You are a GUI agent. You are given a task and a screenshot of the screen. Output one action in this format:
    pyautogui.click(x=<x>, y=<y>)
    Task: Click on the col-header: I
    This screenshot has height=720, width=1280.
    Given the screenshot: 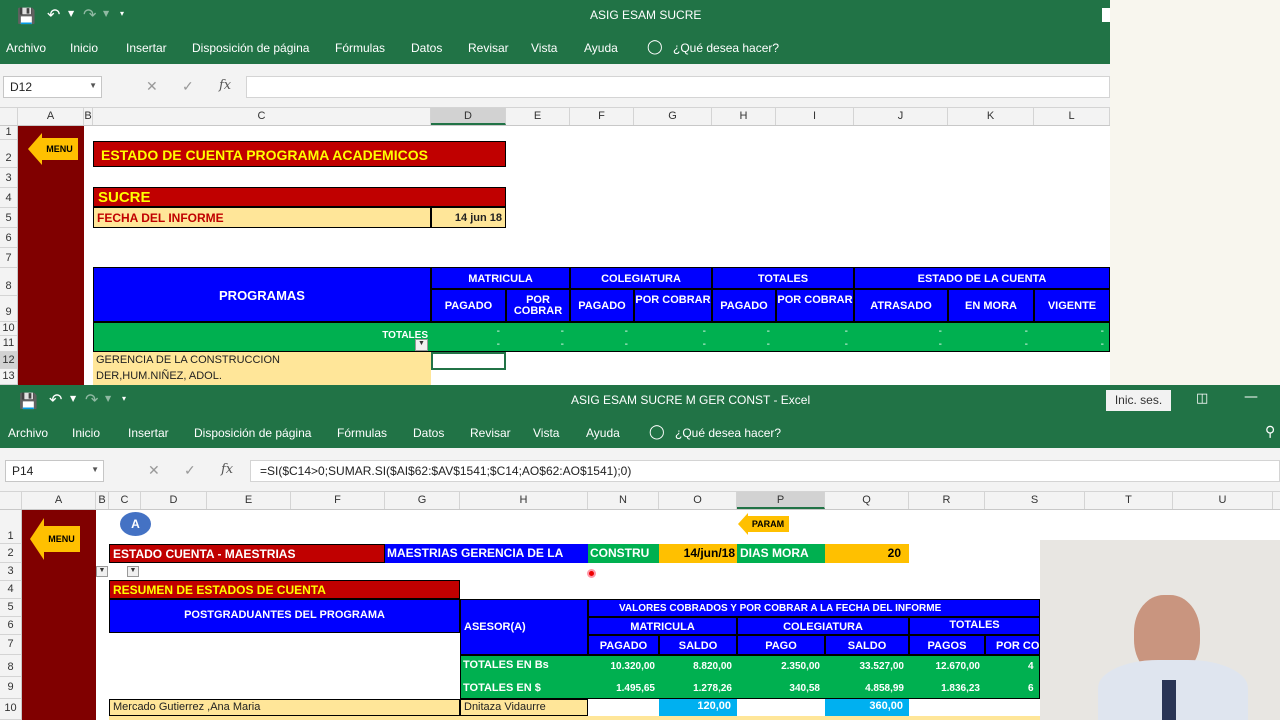 What is the action you would take?
    pyautogui.click(x=815, y=116)
    